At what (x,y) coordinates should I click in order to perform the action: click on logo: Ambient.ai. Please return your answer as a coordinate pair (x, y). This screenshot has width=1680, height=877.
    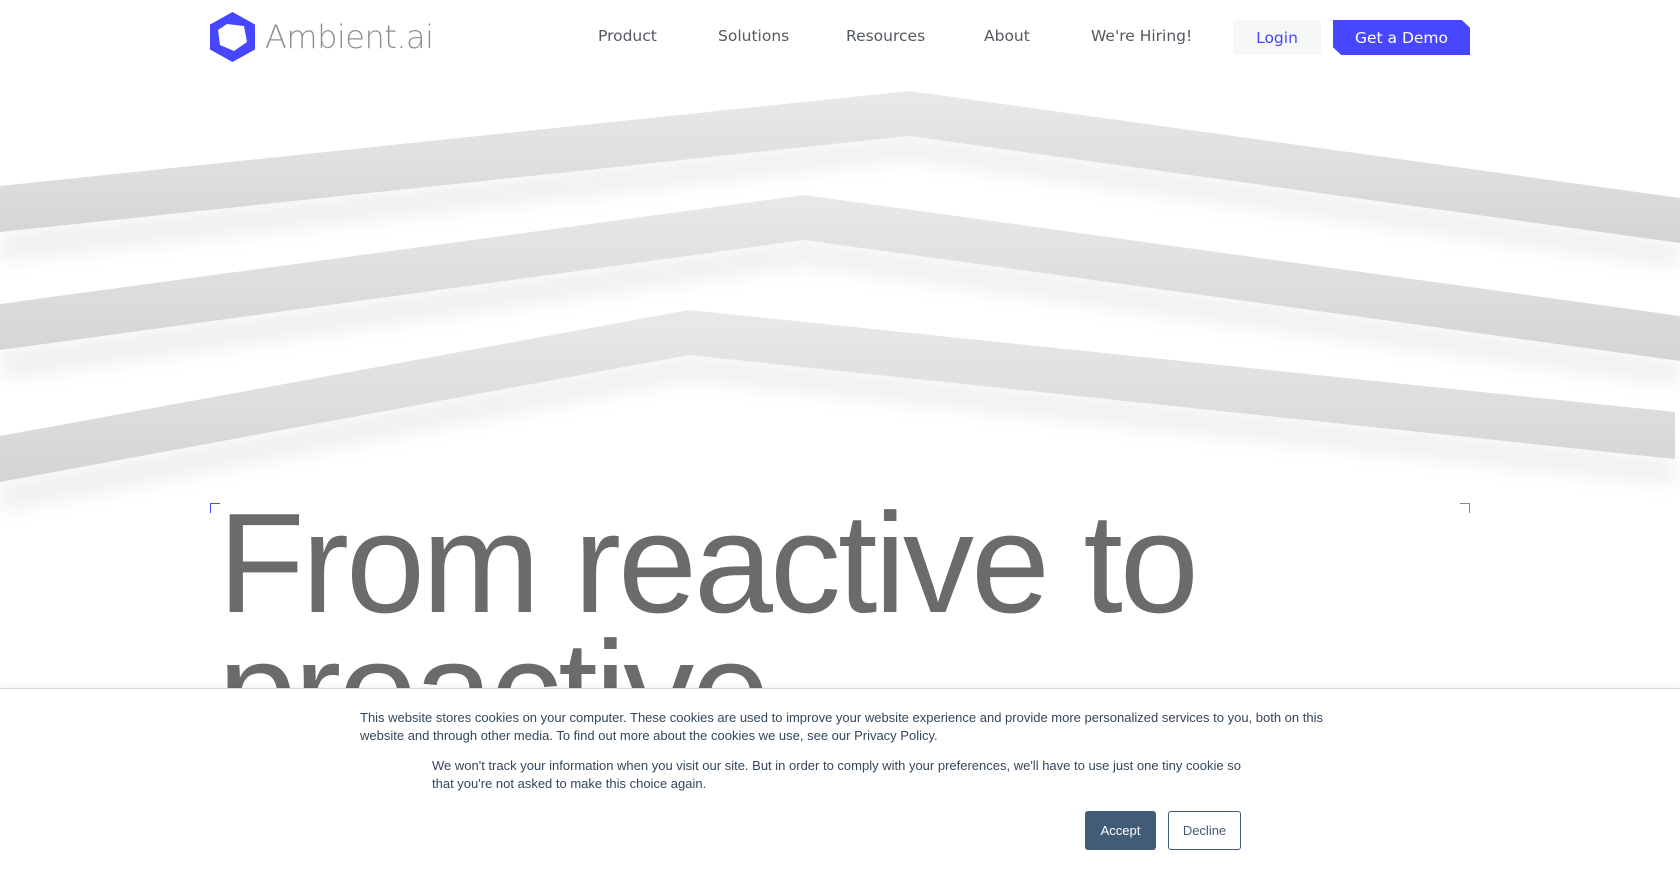
    Looking at the image, I should click on (322, 37).